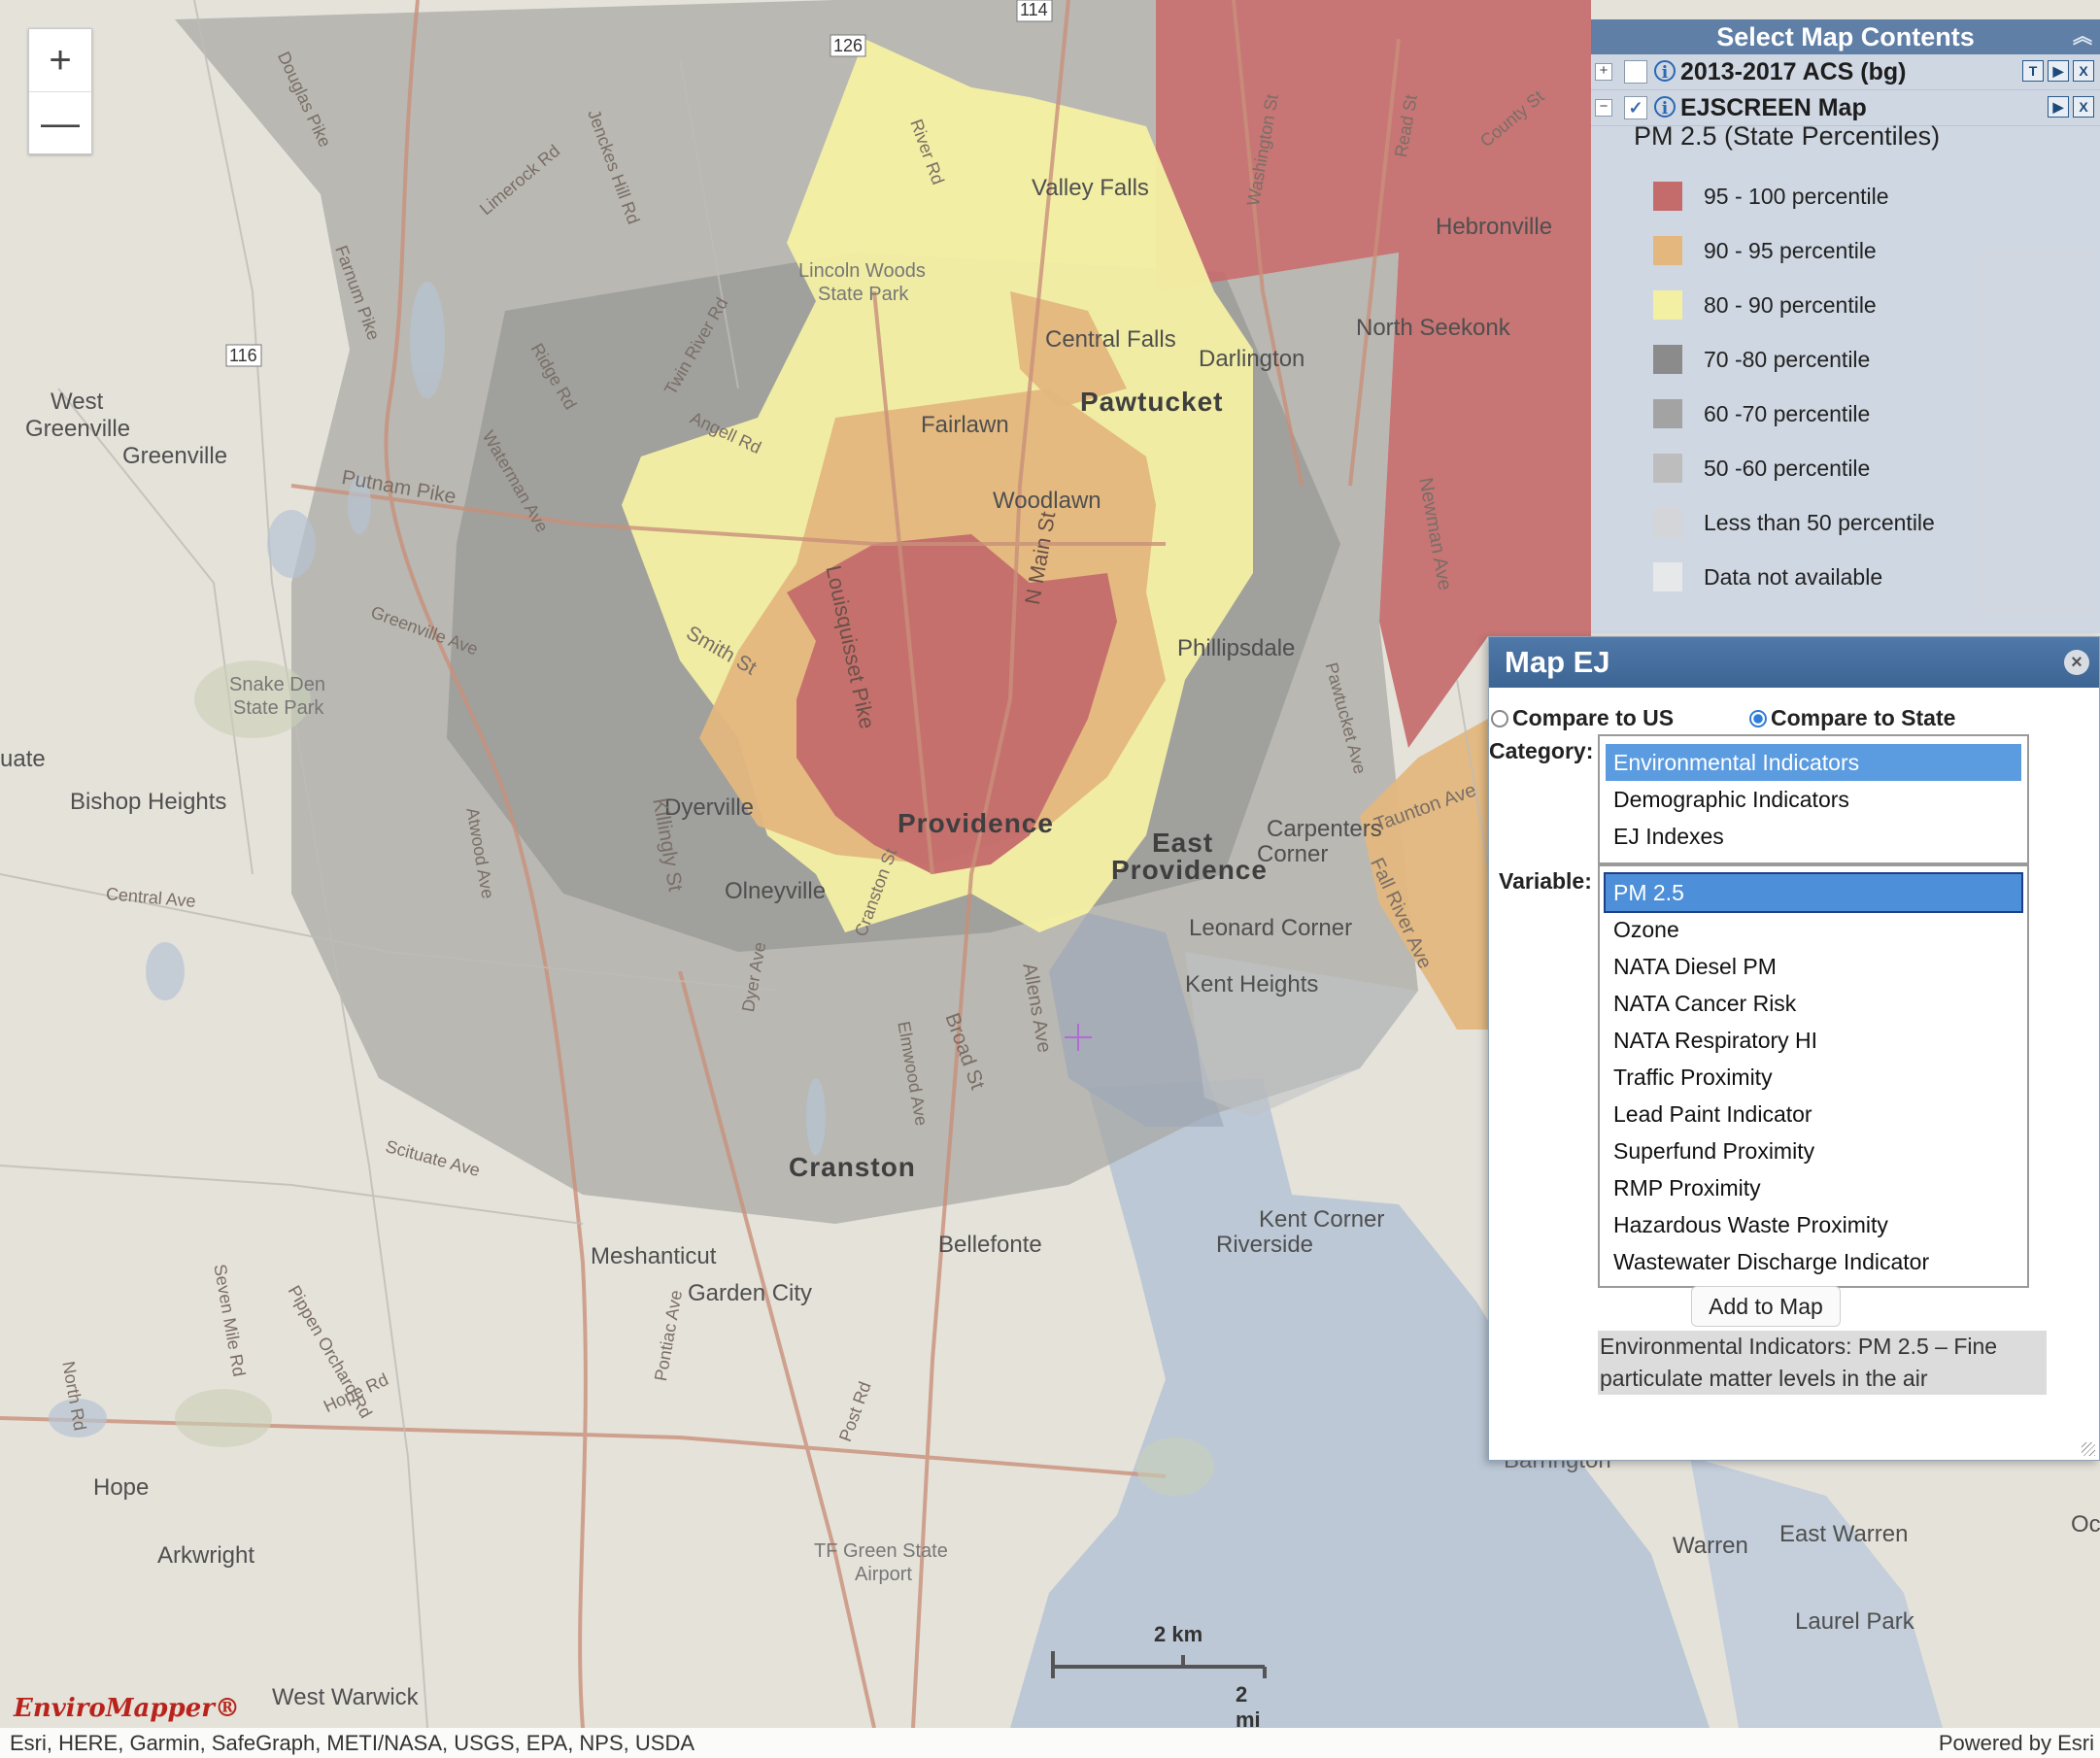 The image size is (2100, 1758). What do you see at coordinates (1090, 188) in the screenshot?
I see `place-label: Valley Falls` at bounding box center [1090, 188].